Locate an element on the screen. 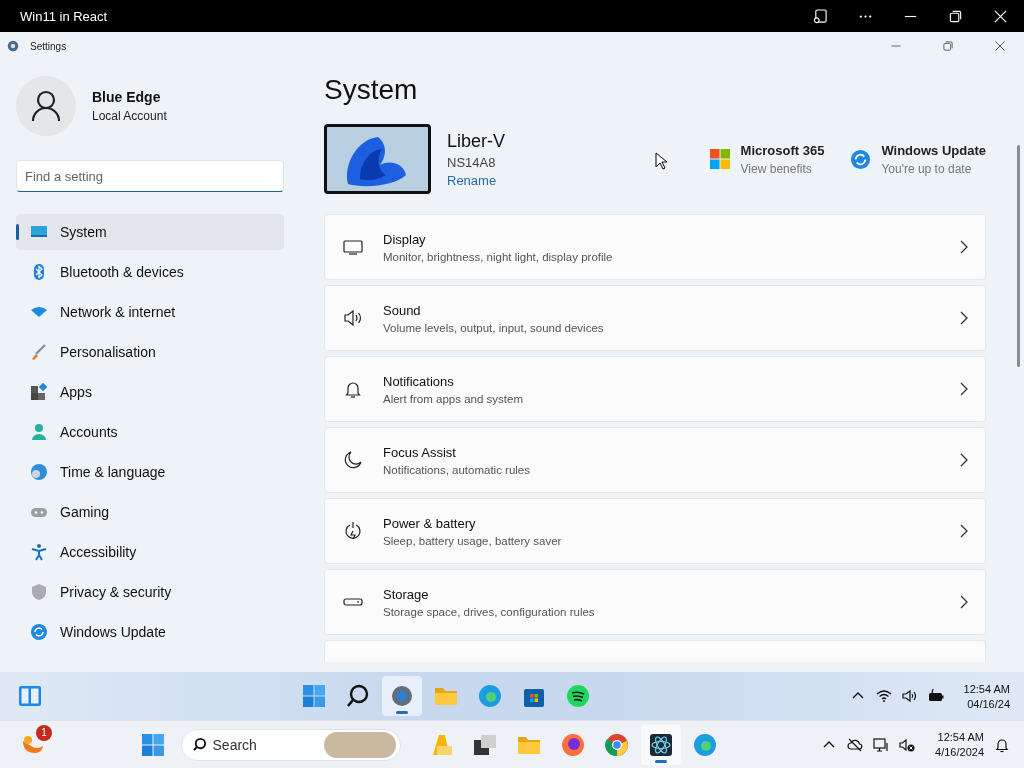 This screenshot has height=768, width=1024. person-icon is located at coordinates (39, 432).